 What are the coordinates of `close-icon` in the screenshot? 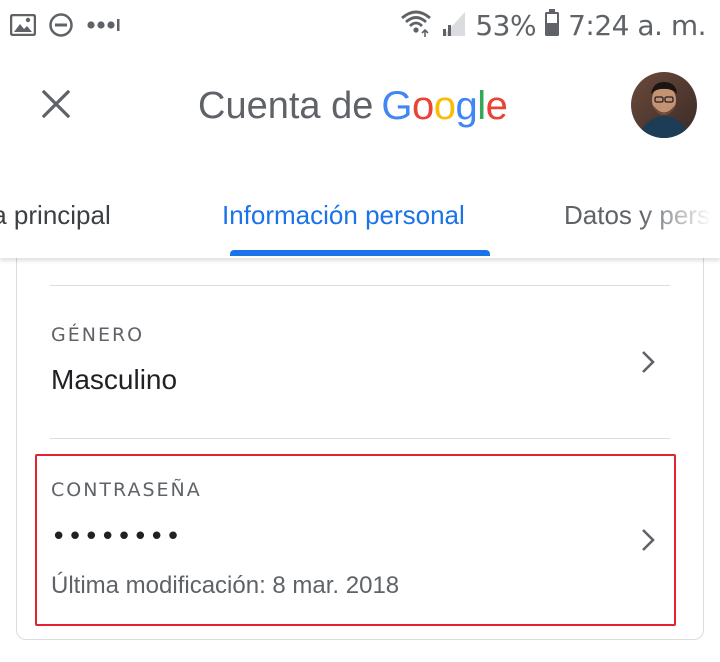 It's located at (56, 106).